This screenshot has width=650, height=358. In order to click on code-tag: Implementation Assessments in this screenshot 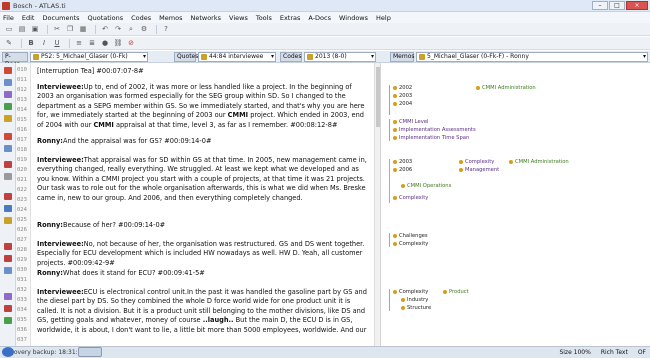, I will do `click(434, 130)`.